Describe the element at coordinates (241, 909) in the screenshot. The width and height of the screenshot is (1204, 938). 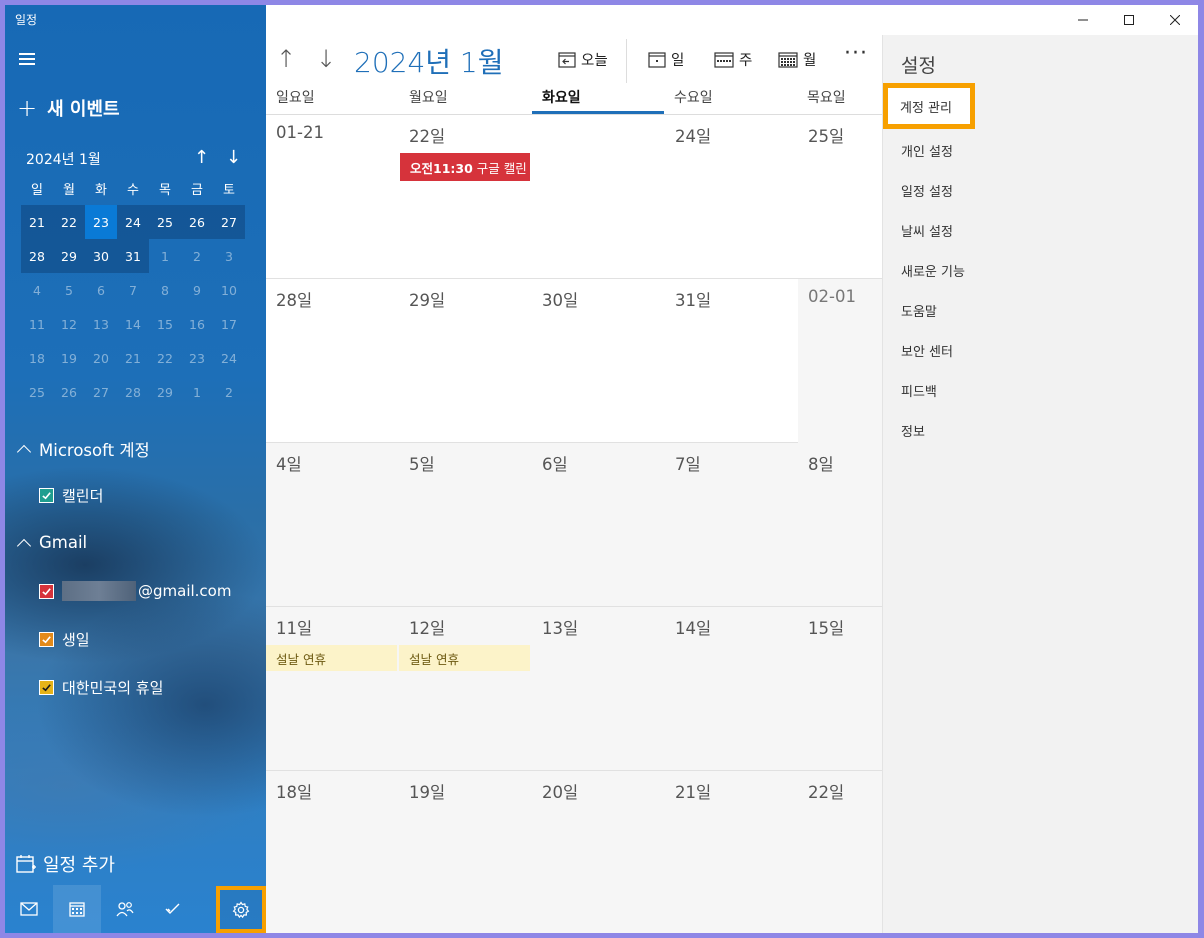
I see `settings-button` at that location.